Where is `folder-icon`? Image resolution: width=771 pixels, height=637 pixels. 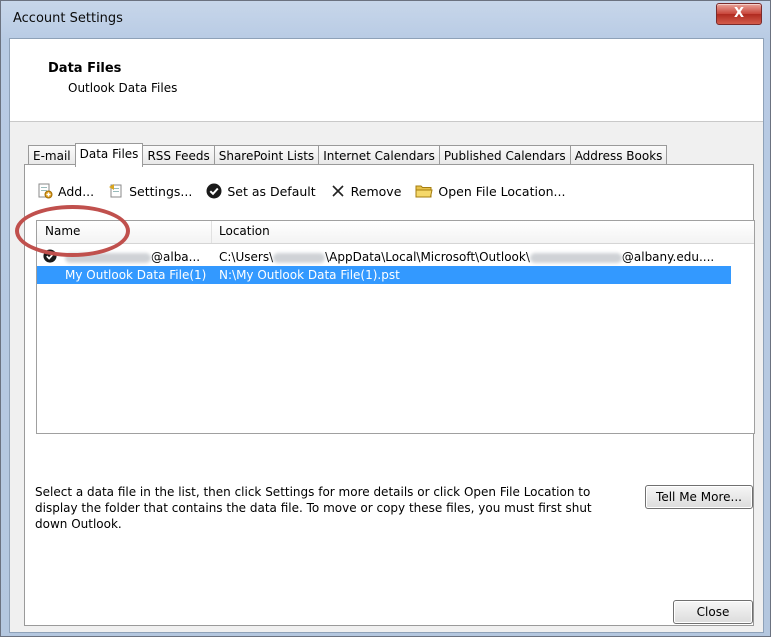
folder-icon is located at coordinates (424, 191).